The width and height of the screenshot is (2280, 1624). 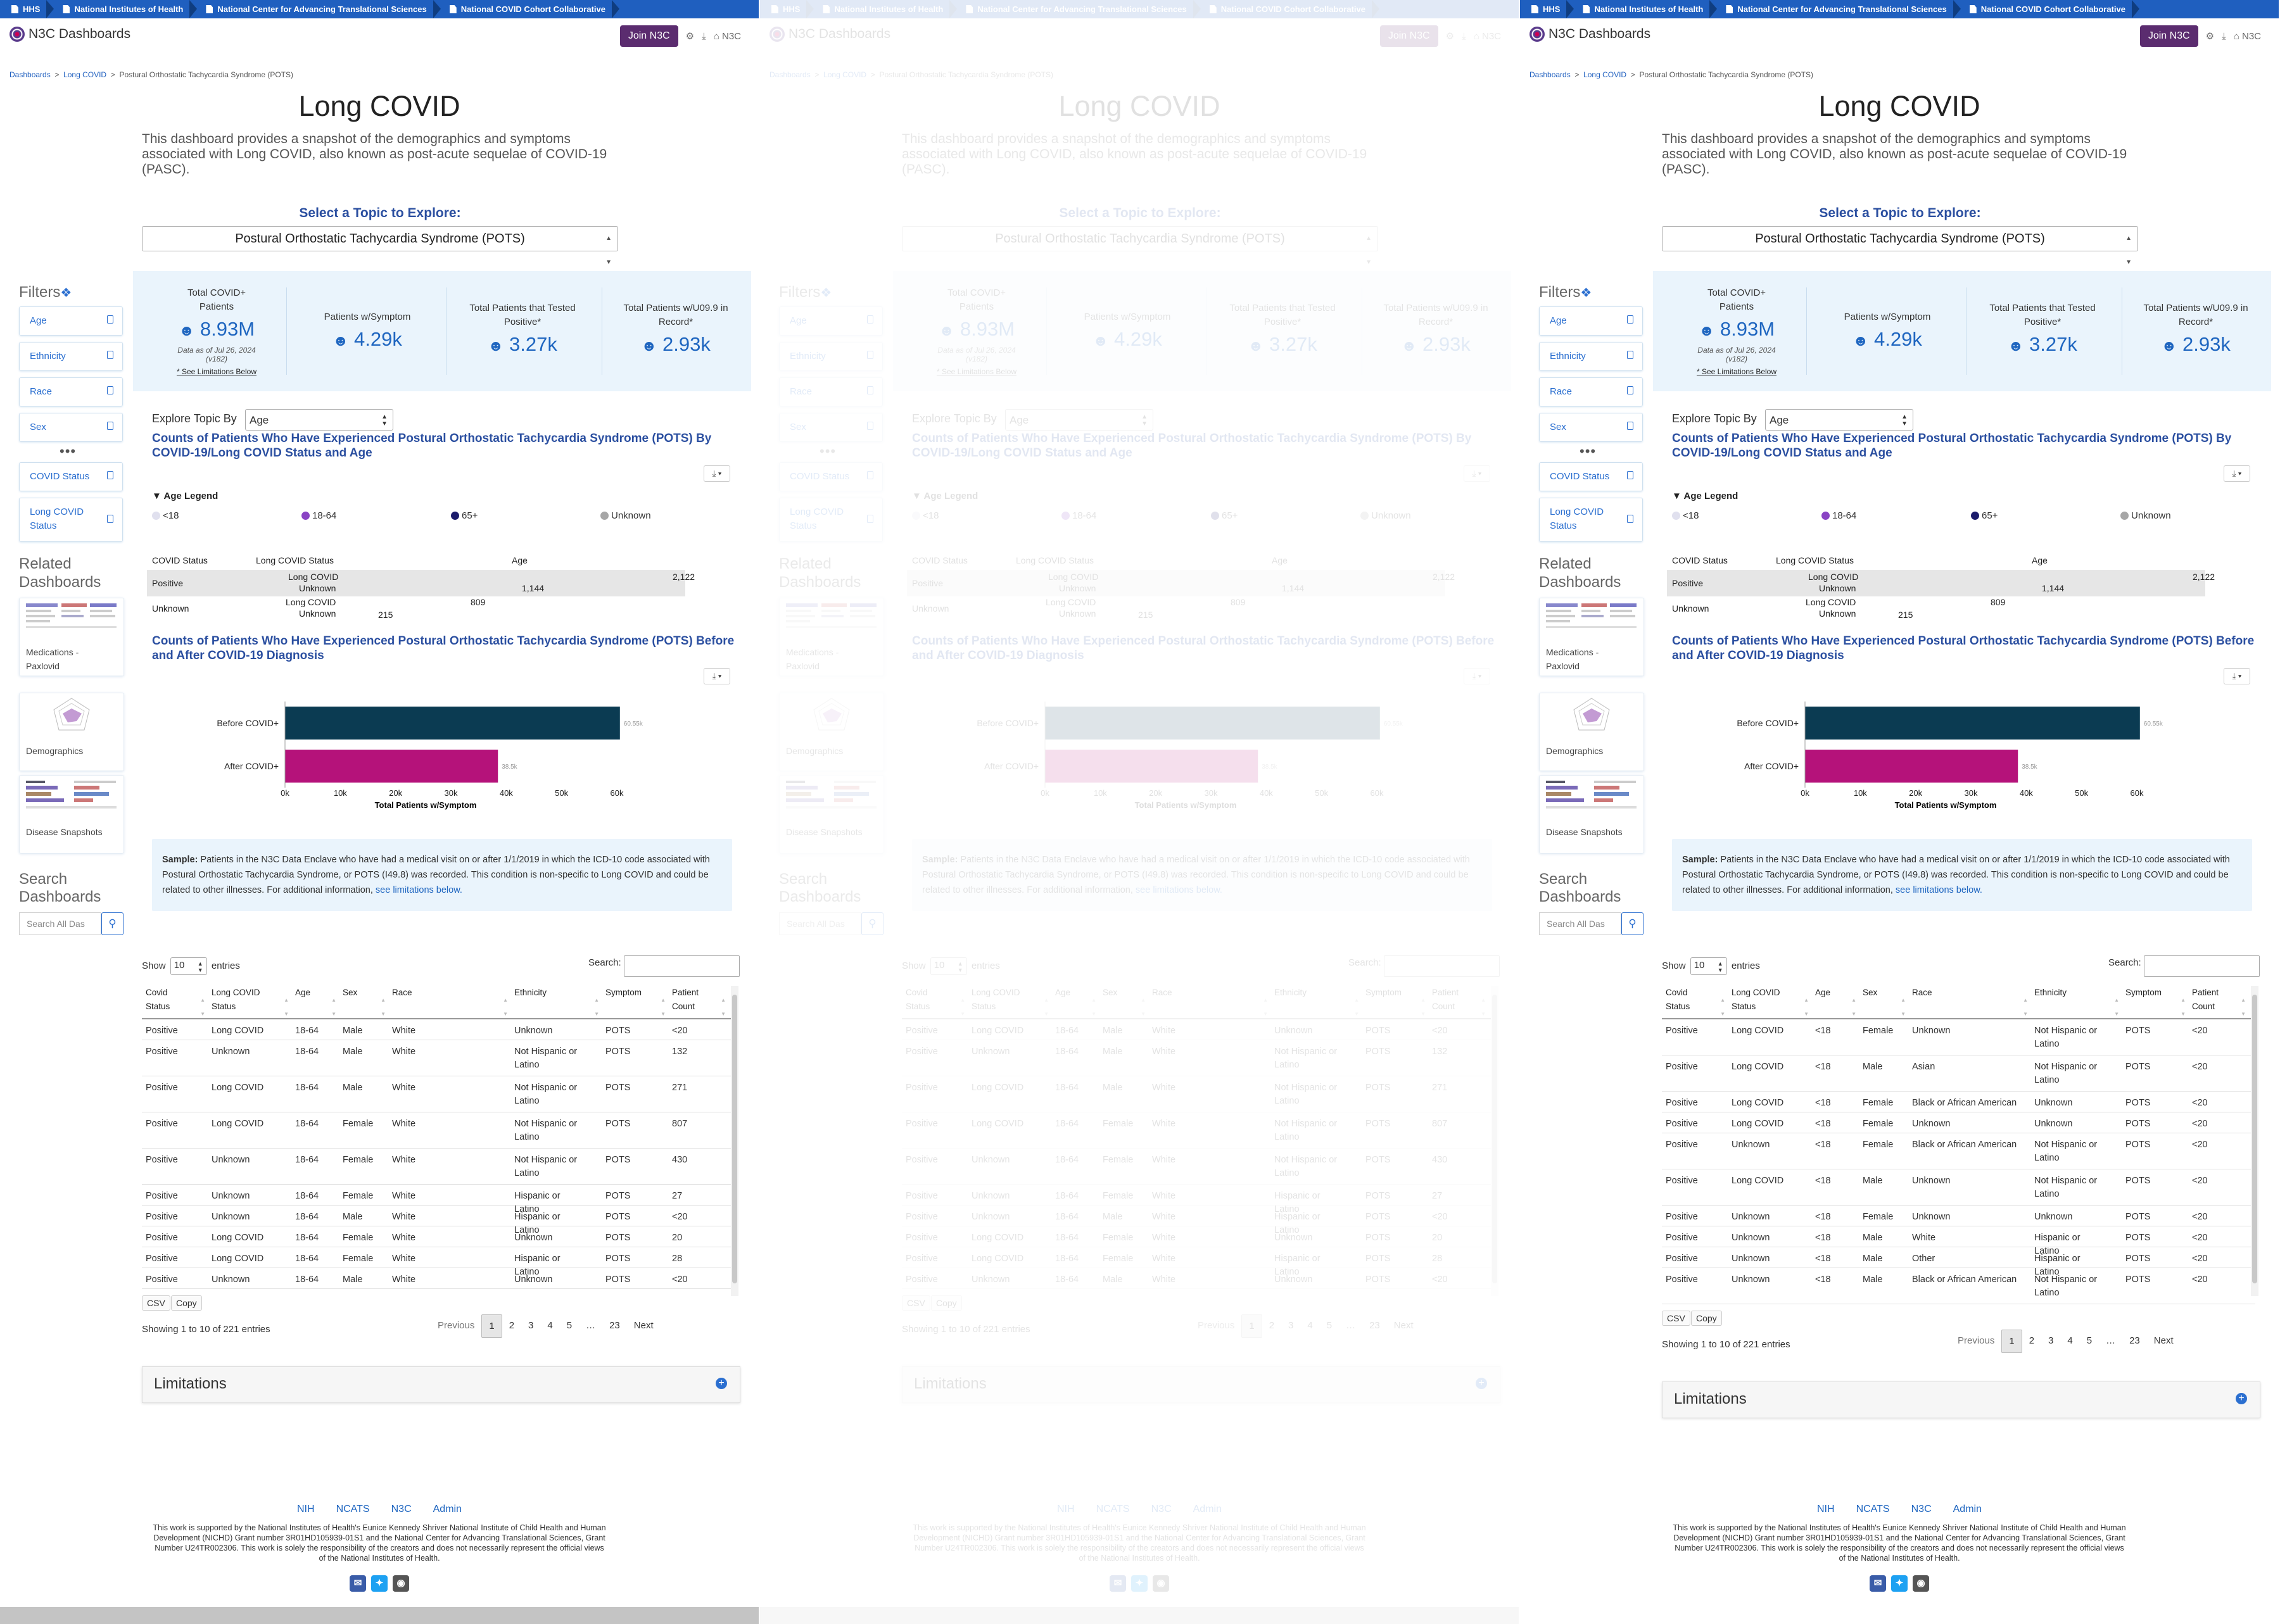 What do you see at coordinates (2168, 36) in the screenshot?
I see `join-n3c-button: Join N3C` at bounding box center [2168, 36].